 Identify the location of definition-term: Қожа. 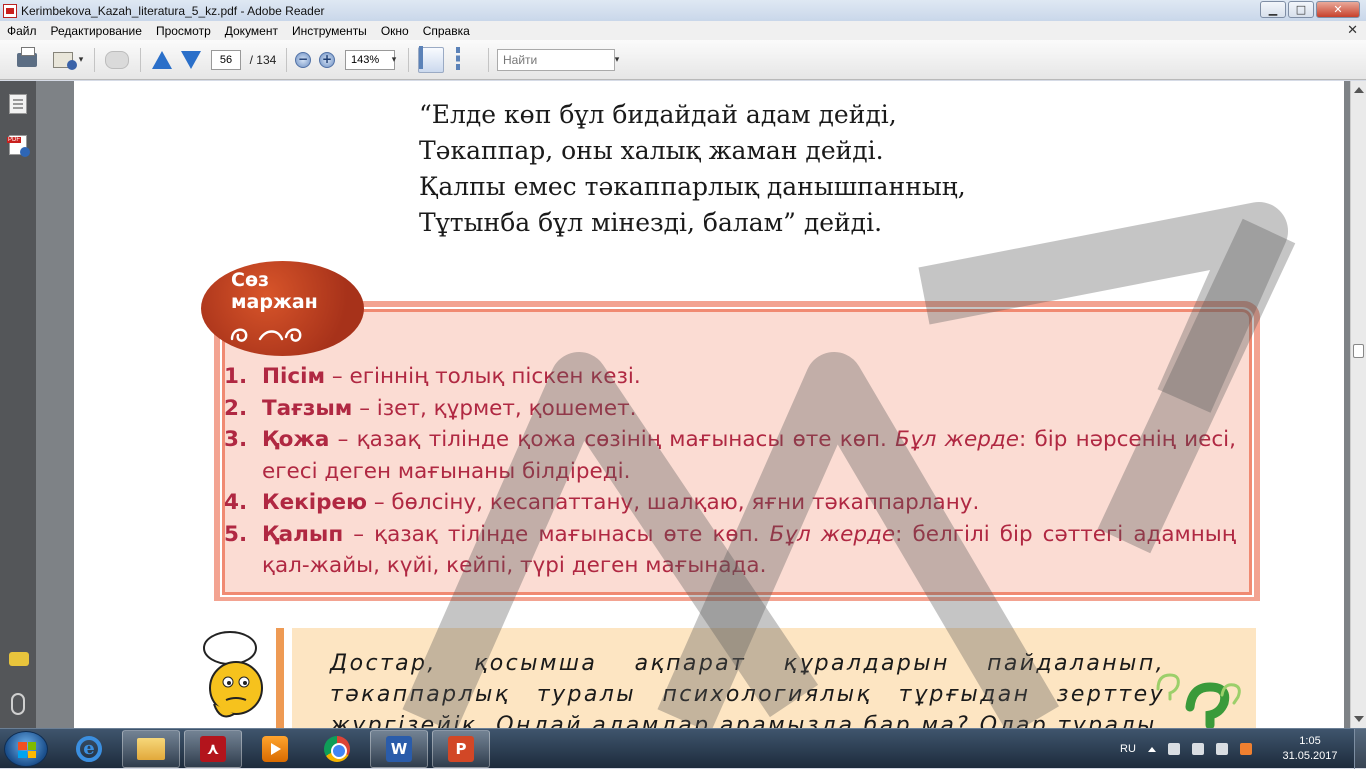
(296, 439).